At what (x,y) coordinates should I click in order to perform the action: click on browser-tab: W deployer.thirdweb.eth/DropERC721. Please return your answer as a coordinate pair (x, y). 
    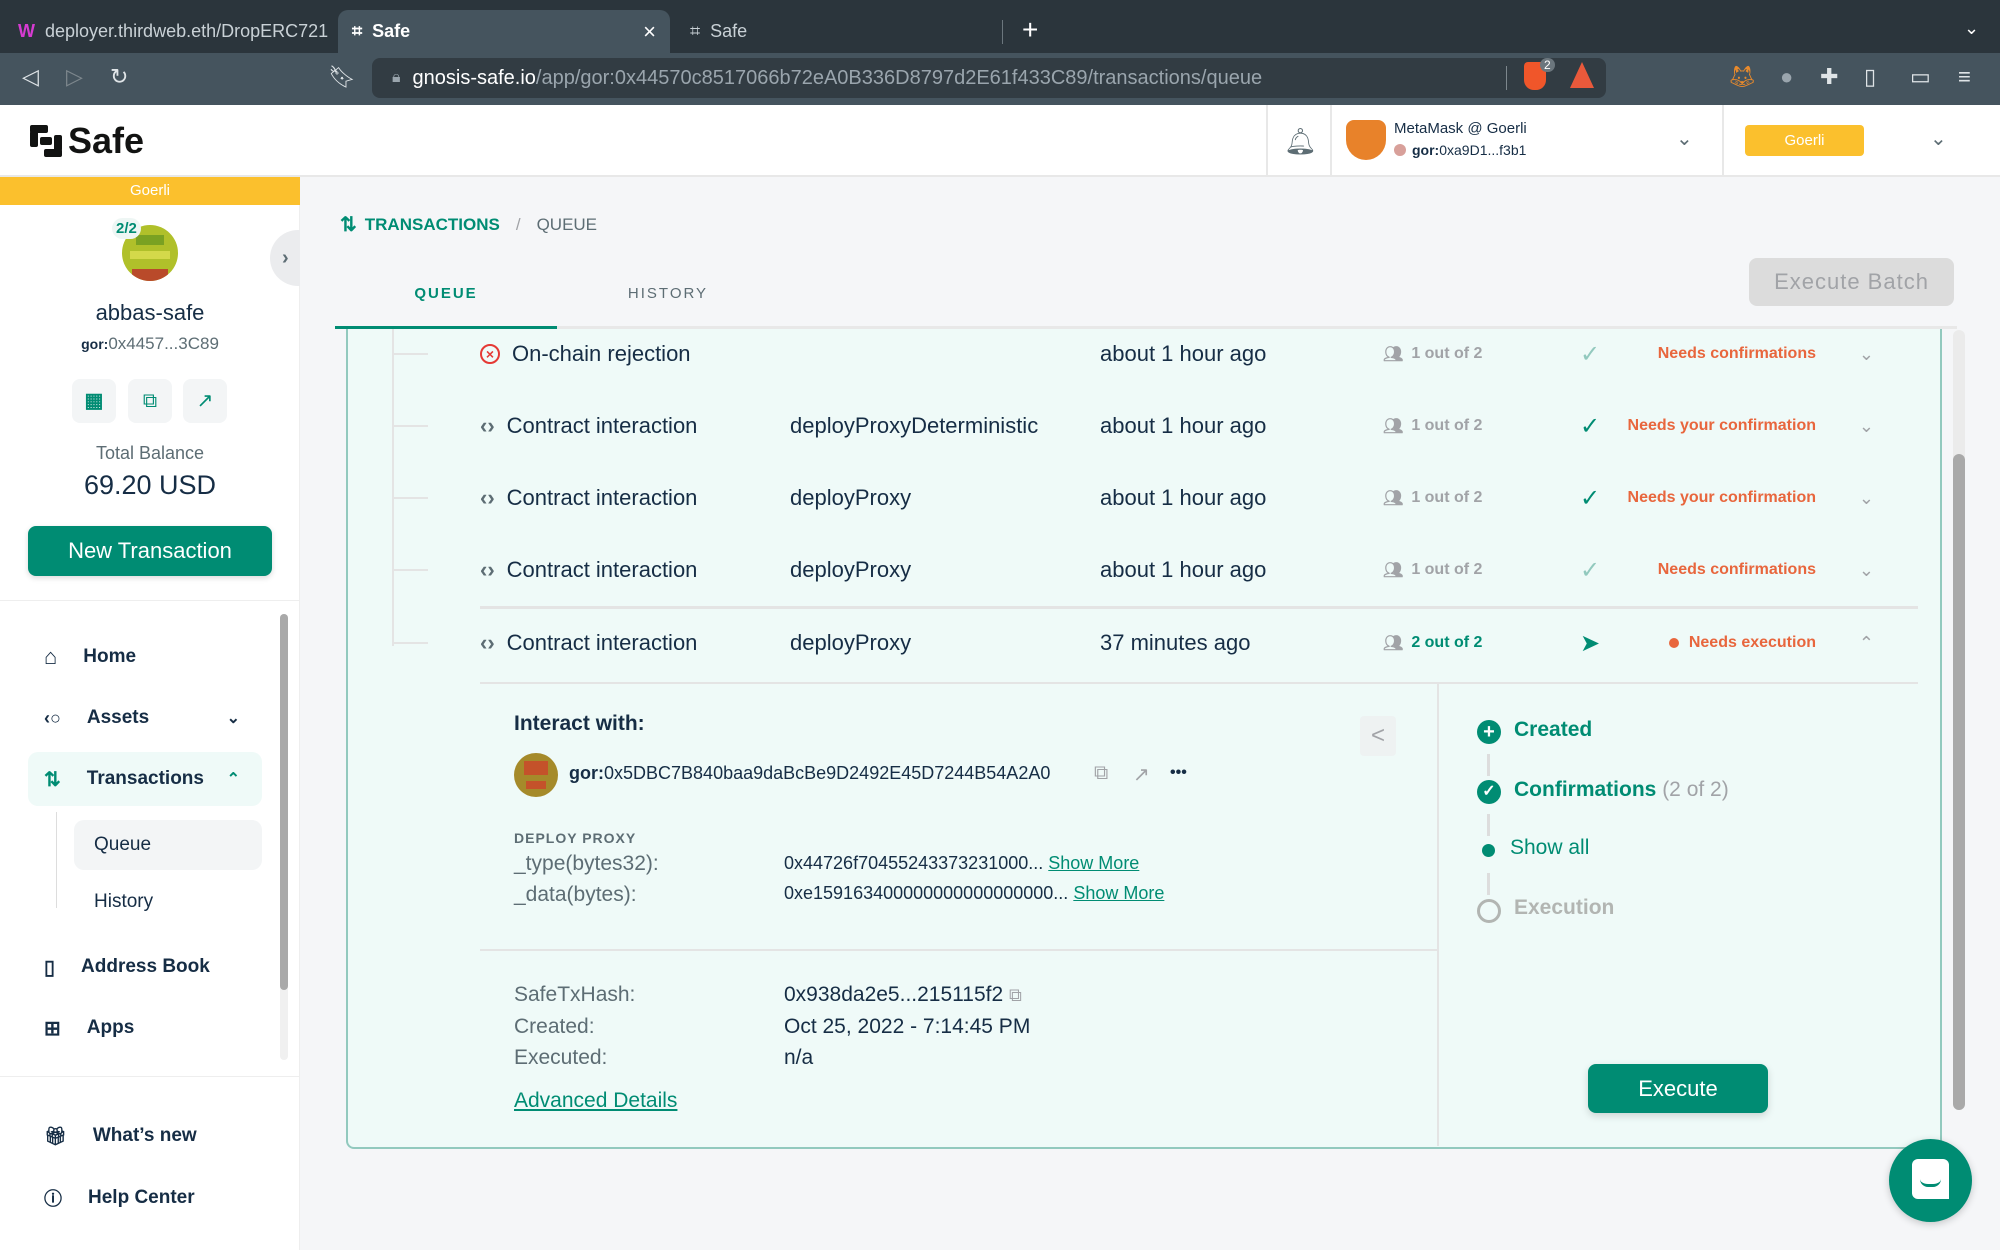
    Looking at the image, I should click on (169, 31).